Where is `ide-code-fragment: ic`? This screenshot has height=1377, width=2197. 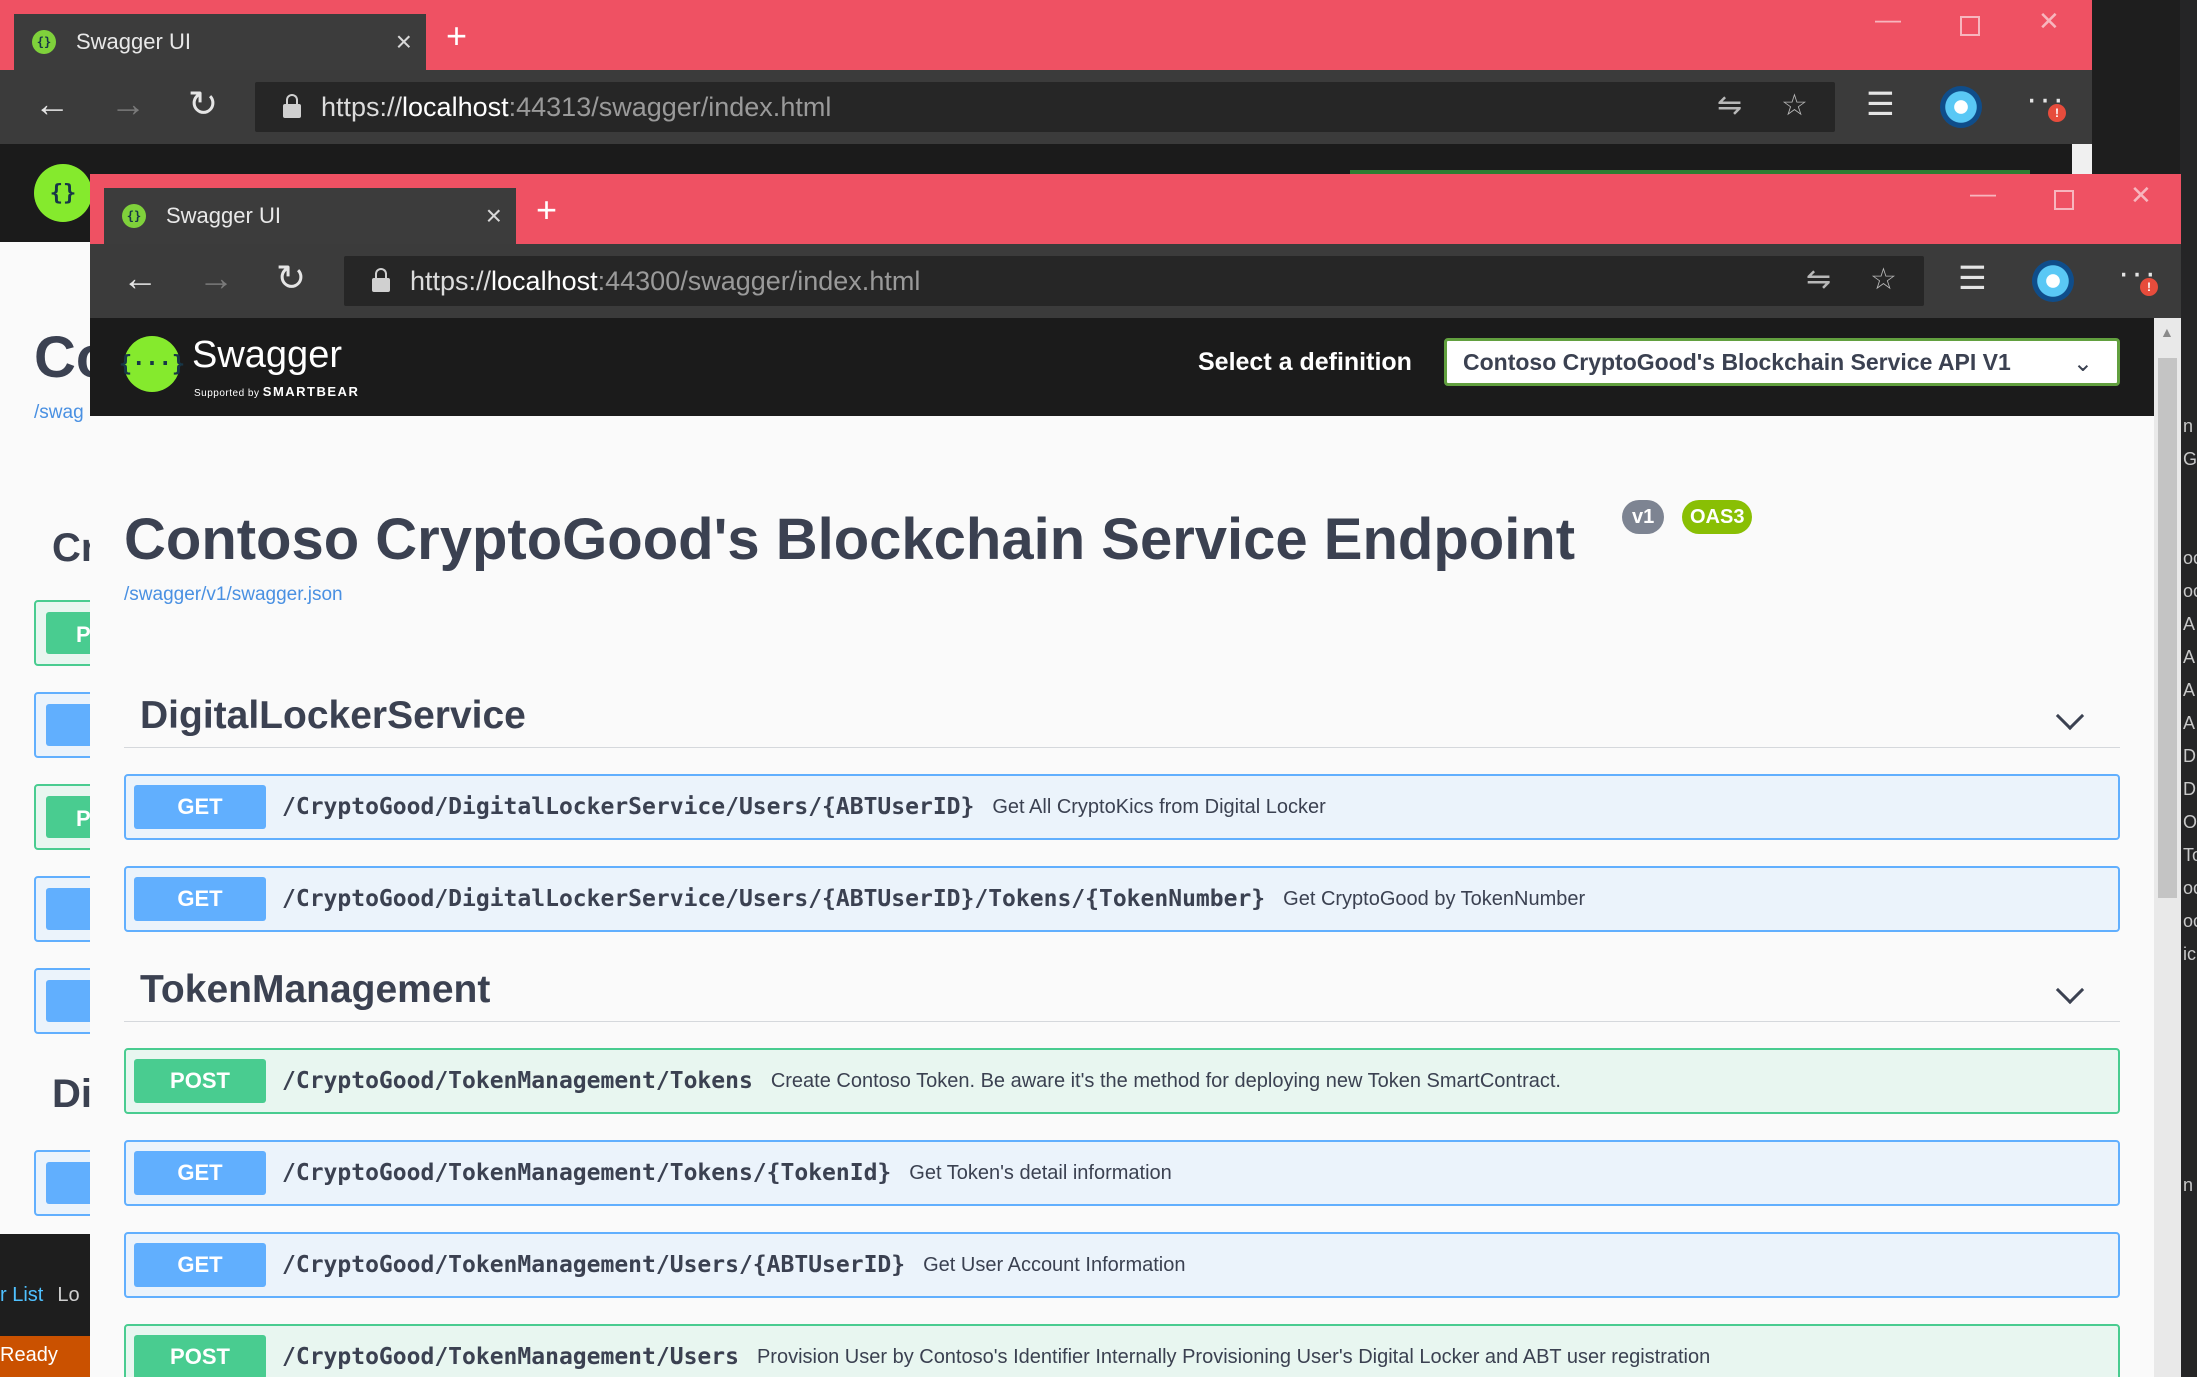 ide-code-fragment: ic is located at coordinates (2189, 954).